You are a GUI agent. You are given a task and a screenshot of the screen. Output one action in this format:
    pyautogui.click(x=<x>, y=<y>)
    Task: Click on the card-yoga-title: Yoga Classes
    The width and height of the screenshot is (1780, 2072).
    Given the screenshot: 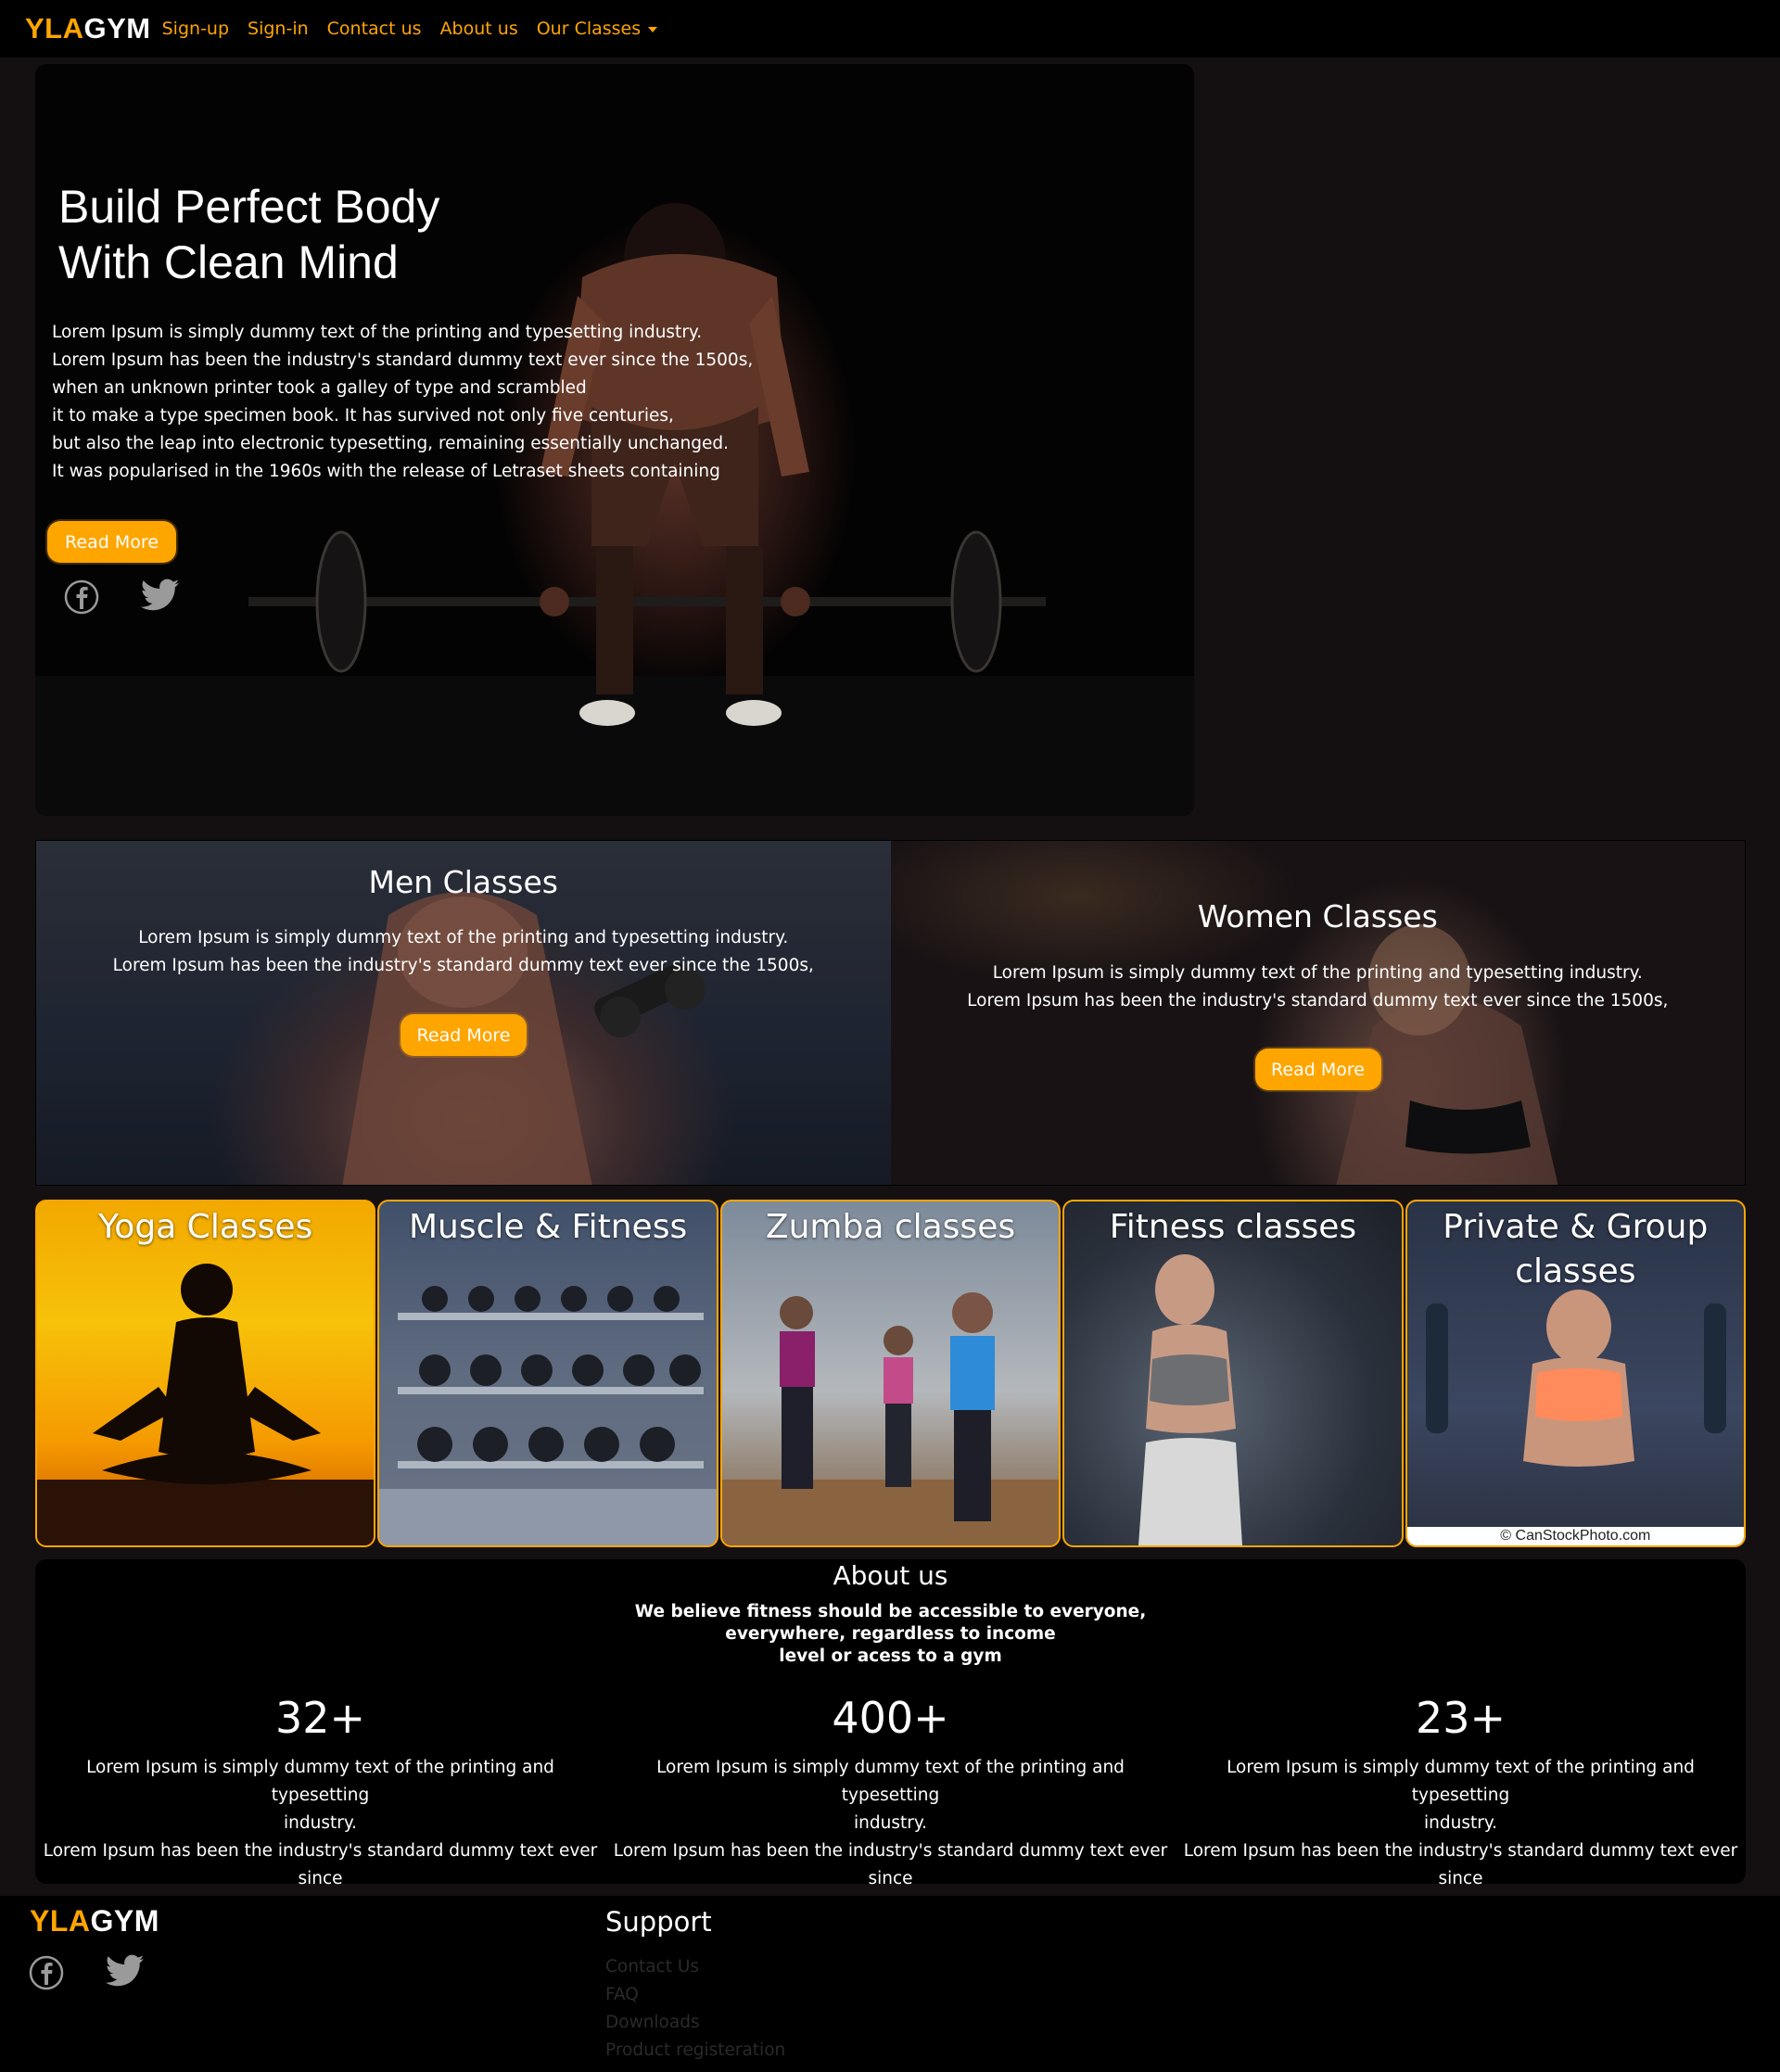 What is the action you would take?
    pyautogui.click(x=205, y=1227)
    